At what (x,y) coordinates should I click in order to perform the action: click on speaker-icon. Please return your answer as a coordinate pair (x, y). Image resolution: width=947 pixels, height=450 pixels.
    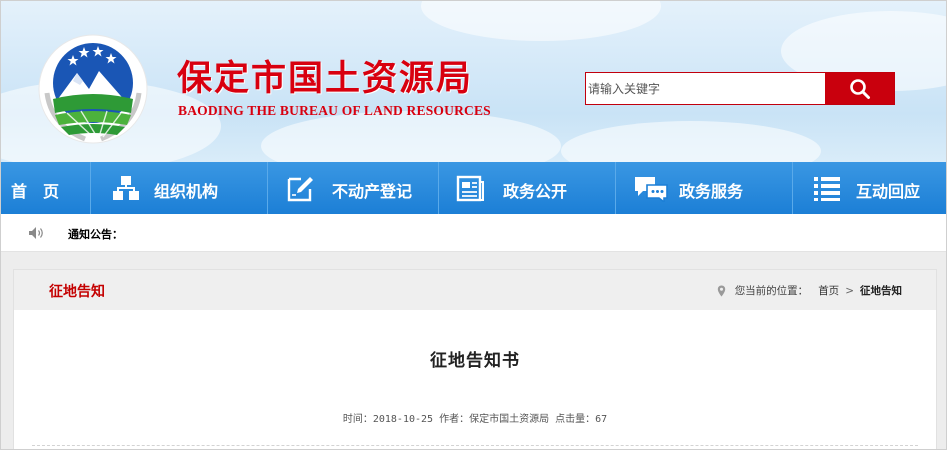
    Looking at the image, I should click on (36, 233).